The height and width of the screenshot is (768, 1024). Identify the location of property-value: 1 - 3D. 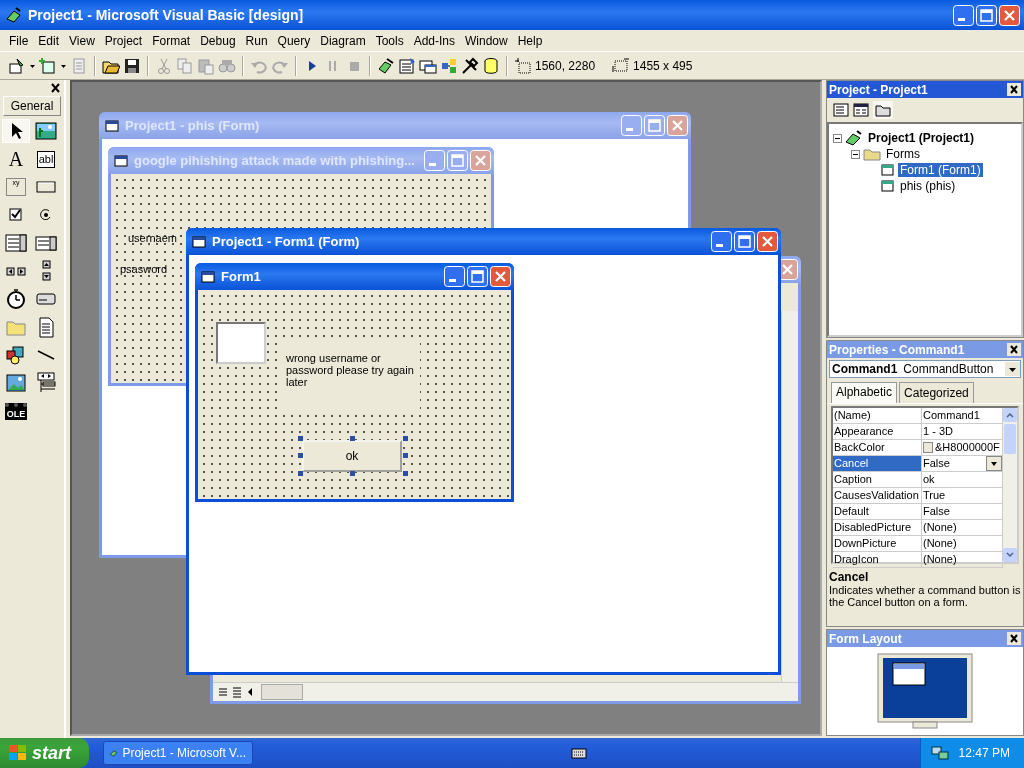
(938, 431).